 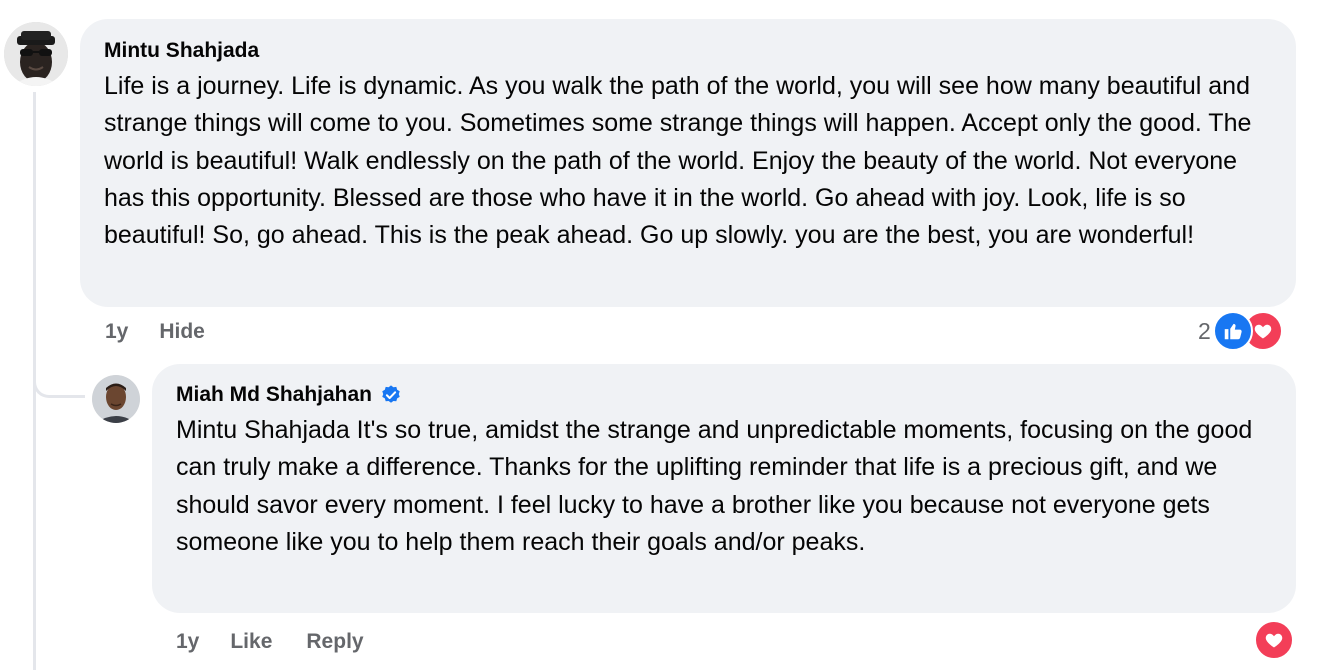 I want to click on love-icon, so click(x=1274, y=640).